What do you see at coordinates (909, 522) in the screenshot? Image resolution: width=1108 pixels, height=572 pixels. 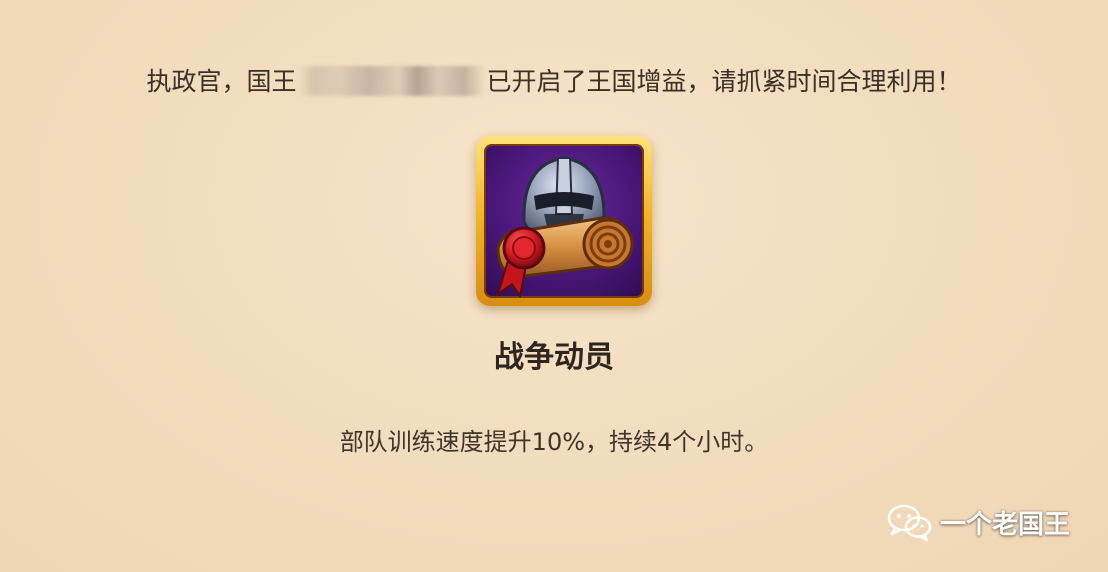 I see `wechat-icon` at bounding box center [909, 522].